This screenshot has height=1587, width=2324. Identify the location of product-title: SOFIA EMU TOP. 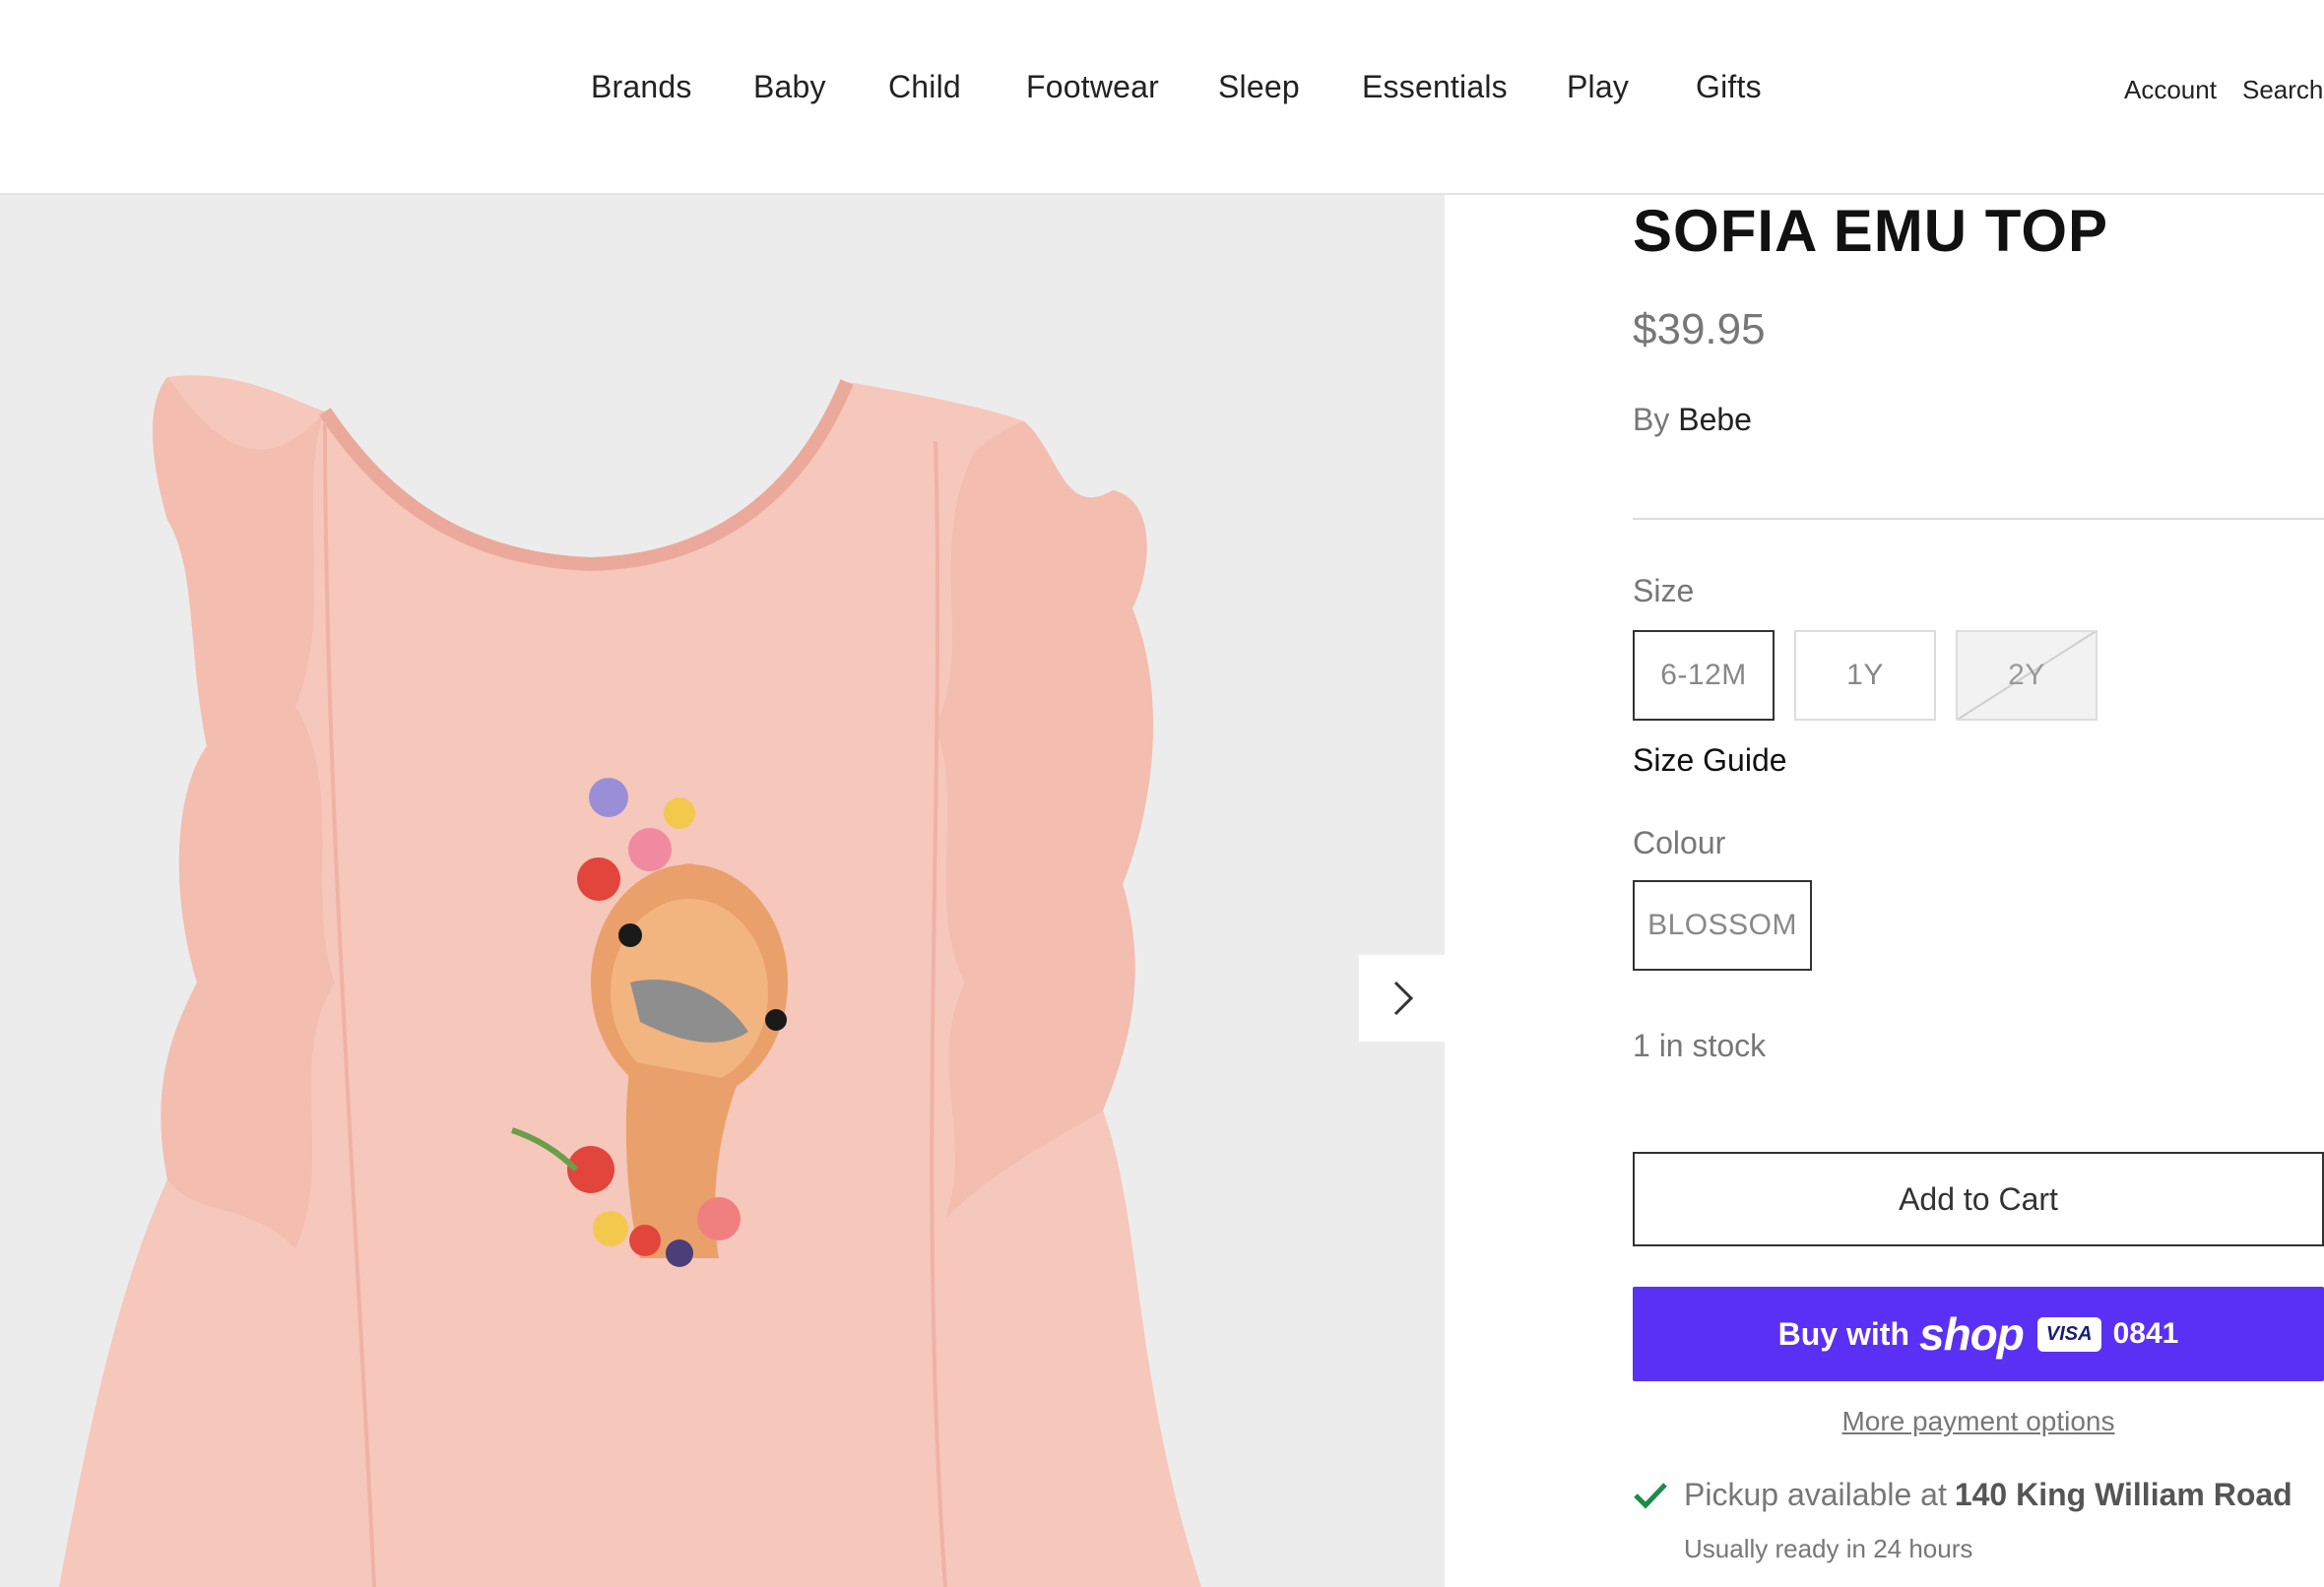
(1871, 231).